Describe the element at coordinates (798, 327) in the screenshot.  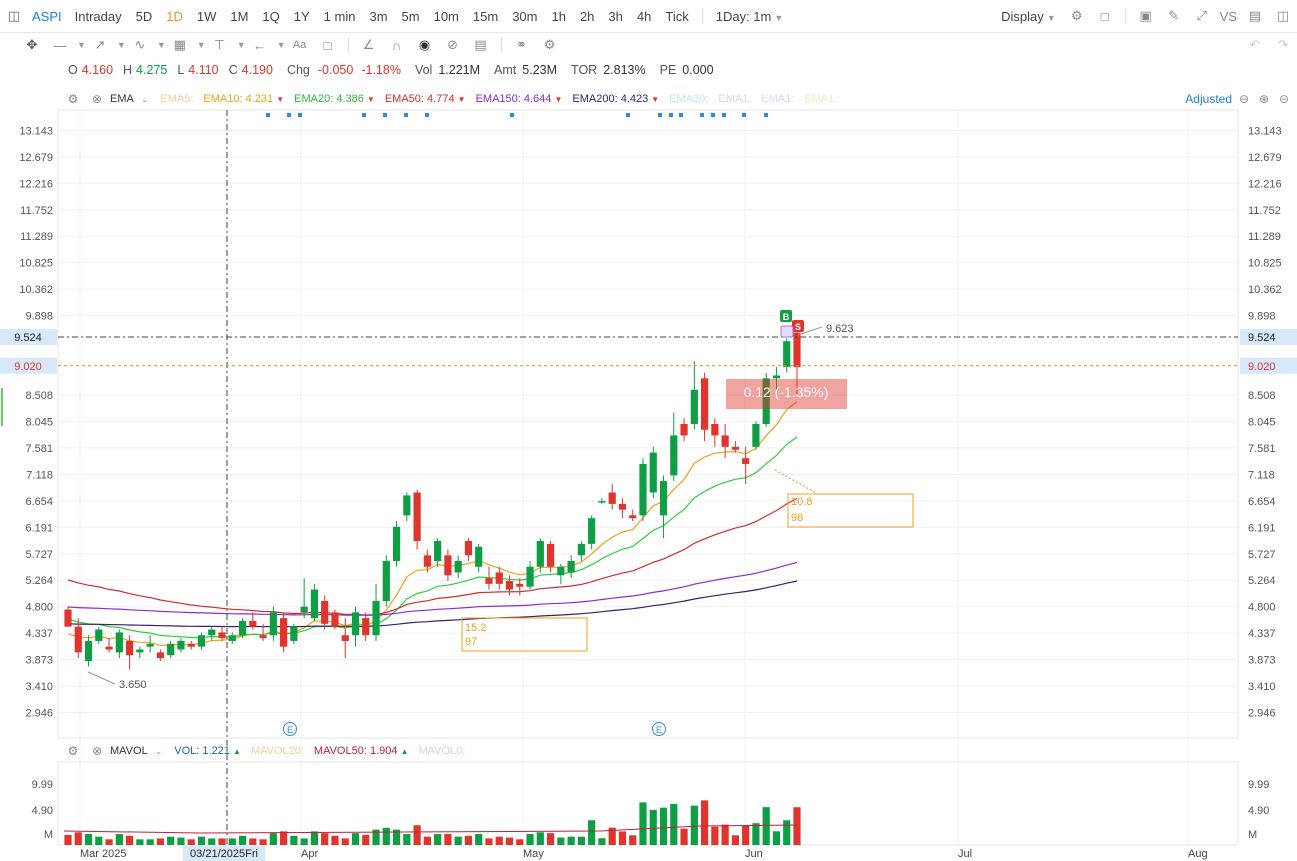
I see `sell-marker-label: S` at that location.